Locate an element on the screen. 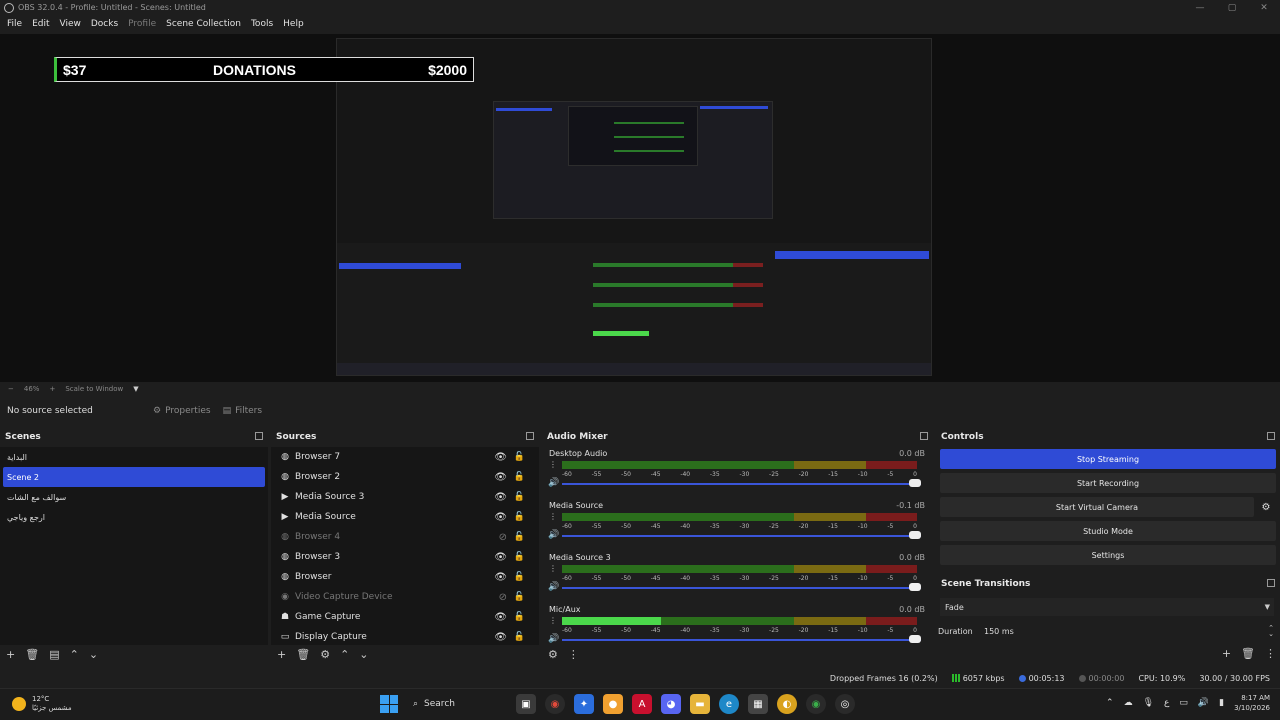 This screenshot has width=1280, height=720. arrow-down-icon: ⌄ is located at coordinates (93, 654).